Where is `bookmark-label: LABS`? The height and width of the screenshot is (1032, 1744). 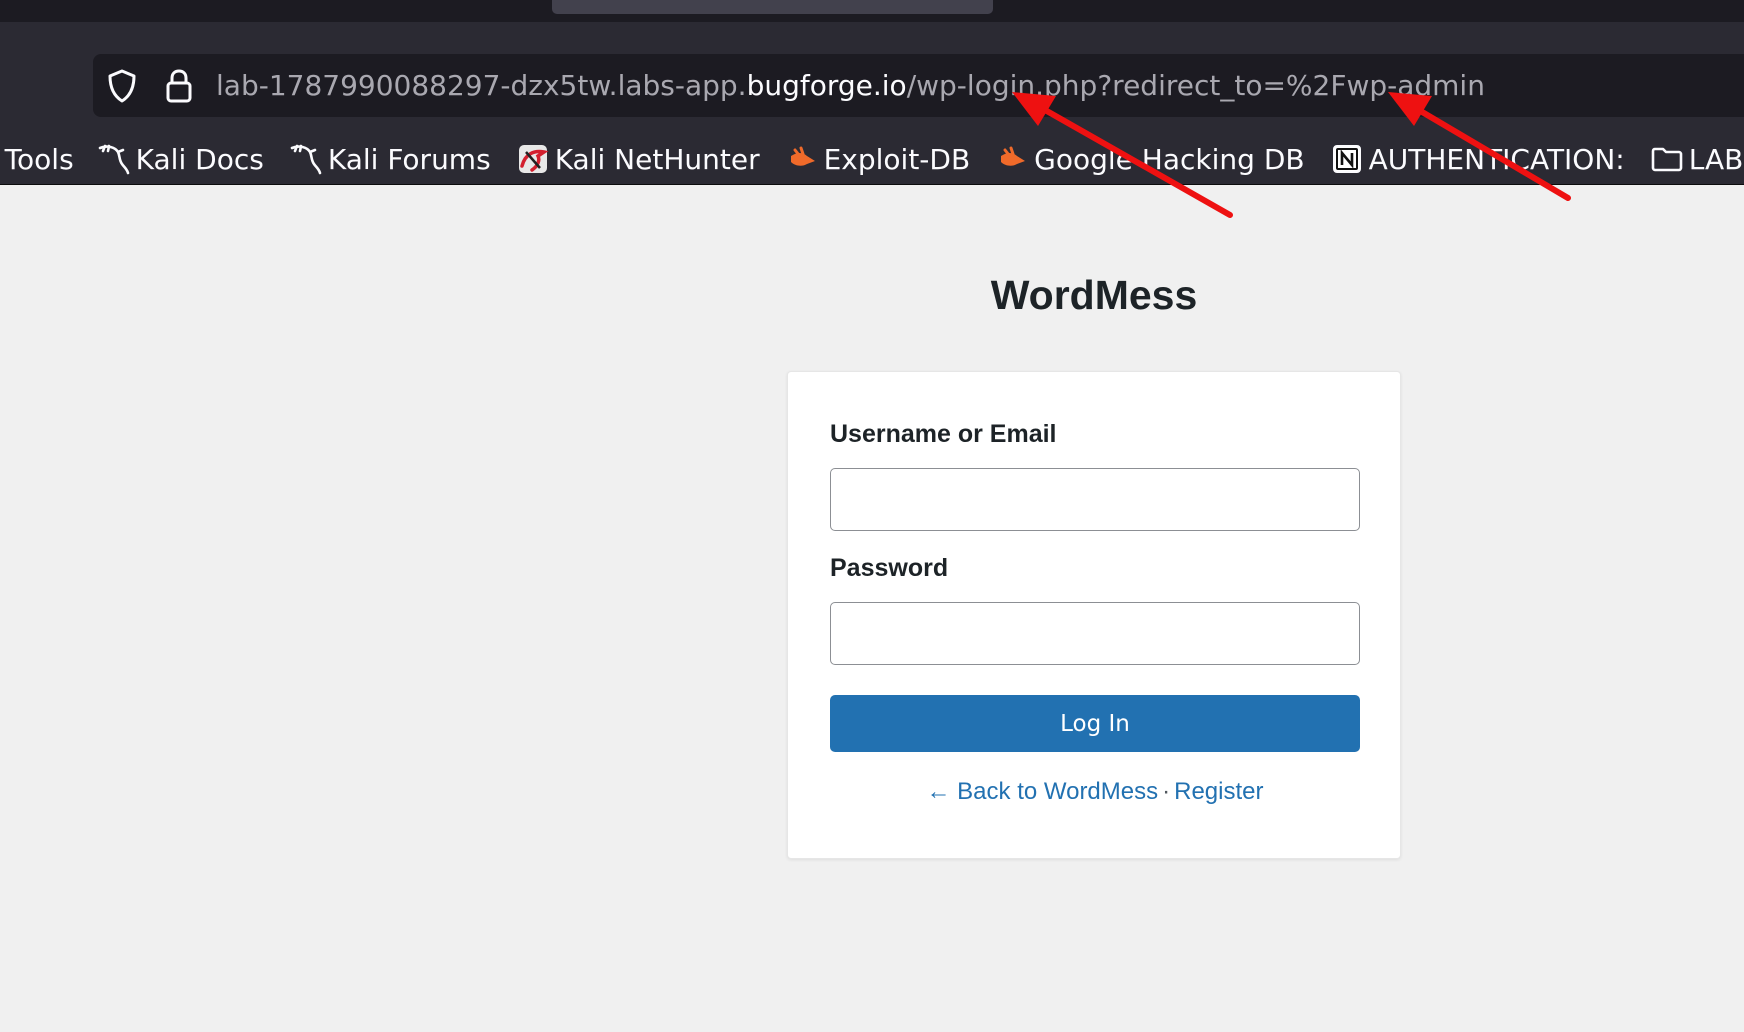
bookmark-label: LABS is located at coordinates (1716, 159).